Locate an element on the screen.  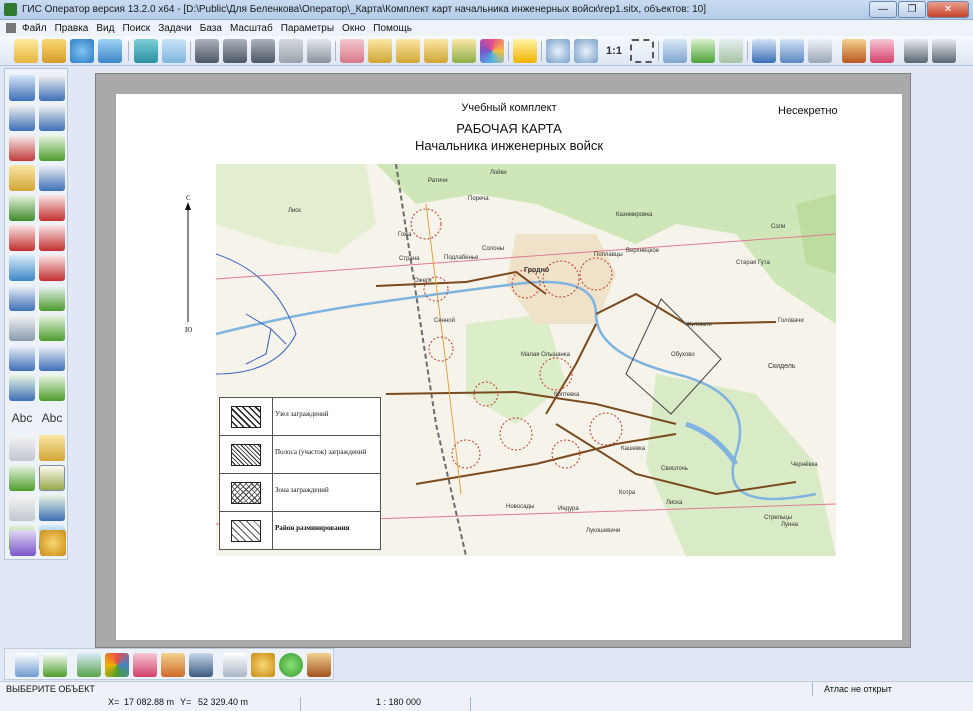
binoculars-icon is located at coordinates (207, 51).